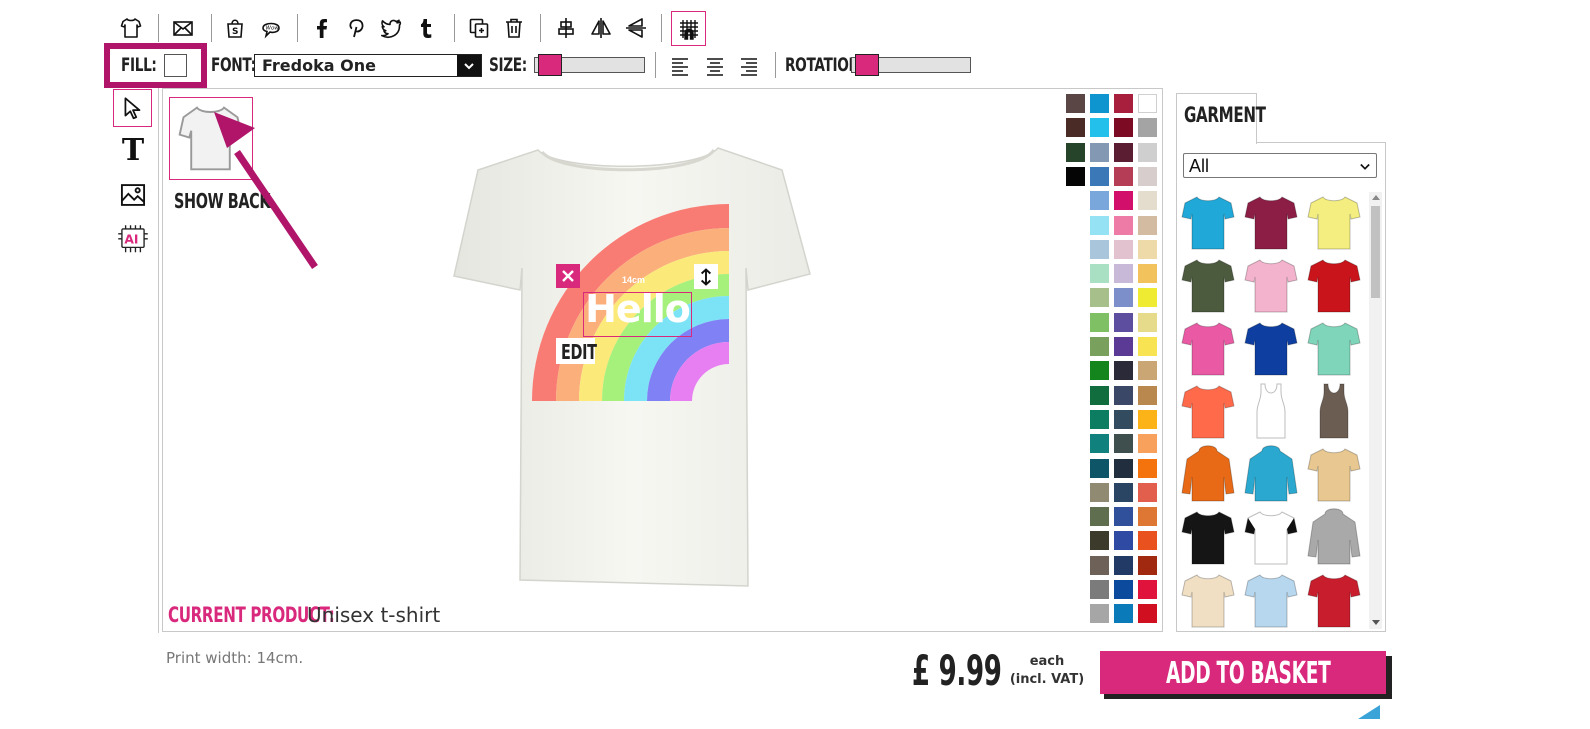 The width and height of the screenshot is (1590, 729). Describe the element at coordinates (131, 28) in the screenshot. I see `tshirt-icon` at that location.